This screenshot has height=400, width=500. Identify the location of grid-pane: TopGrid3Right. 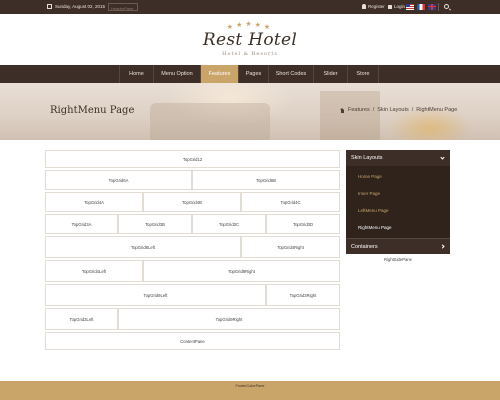
(303, 295).